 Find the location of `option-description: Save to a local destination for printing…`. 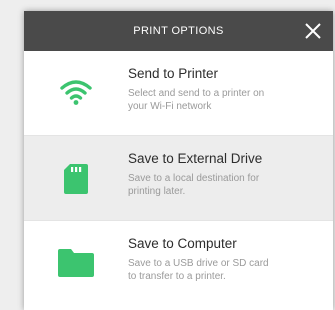

option-description: Save to a local destination for printing… is located at coordinates (194, 185).